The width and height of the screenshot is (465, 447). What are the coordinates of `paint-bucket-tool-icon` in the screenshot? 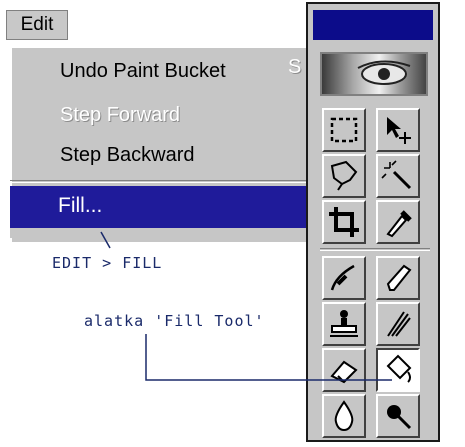 It's located at (399, 368).